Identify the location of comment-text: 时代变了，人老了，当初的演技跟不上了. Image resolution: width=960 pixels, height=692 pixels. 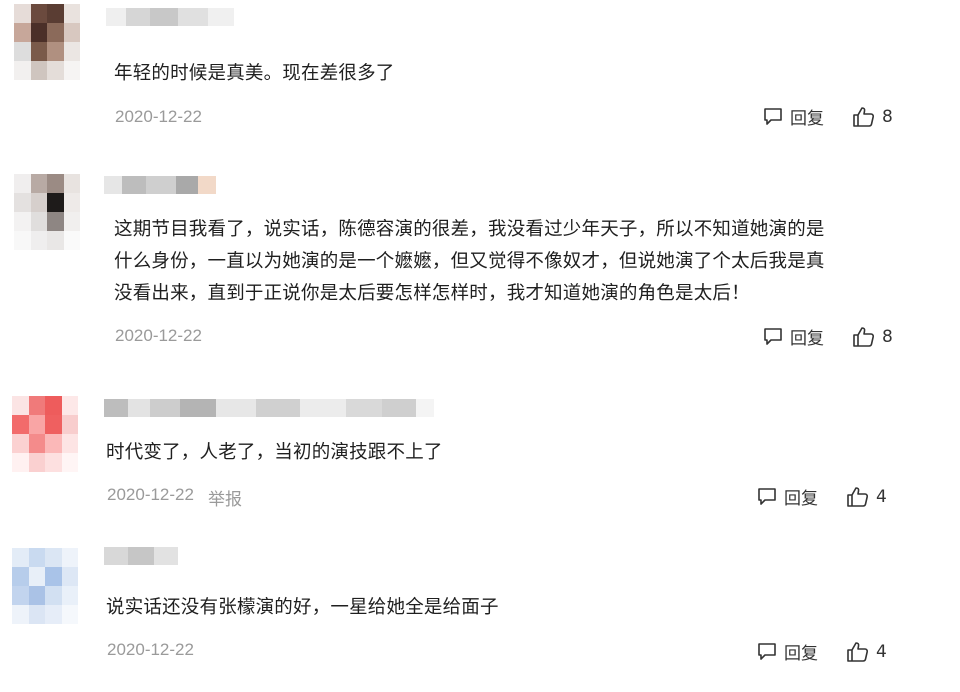
(274, 452).